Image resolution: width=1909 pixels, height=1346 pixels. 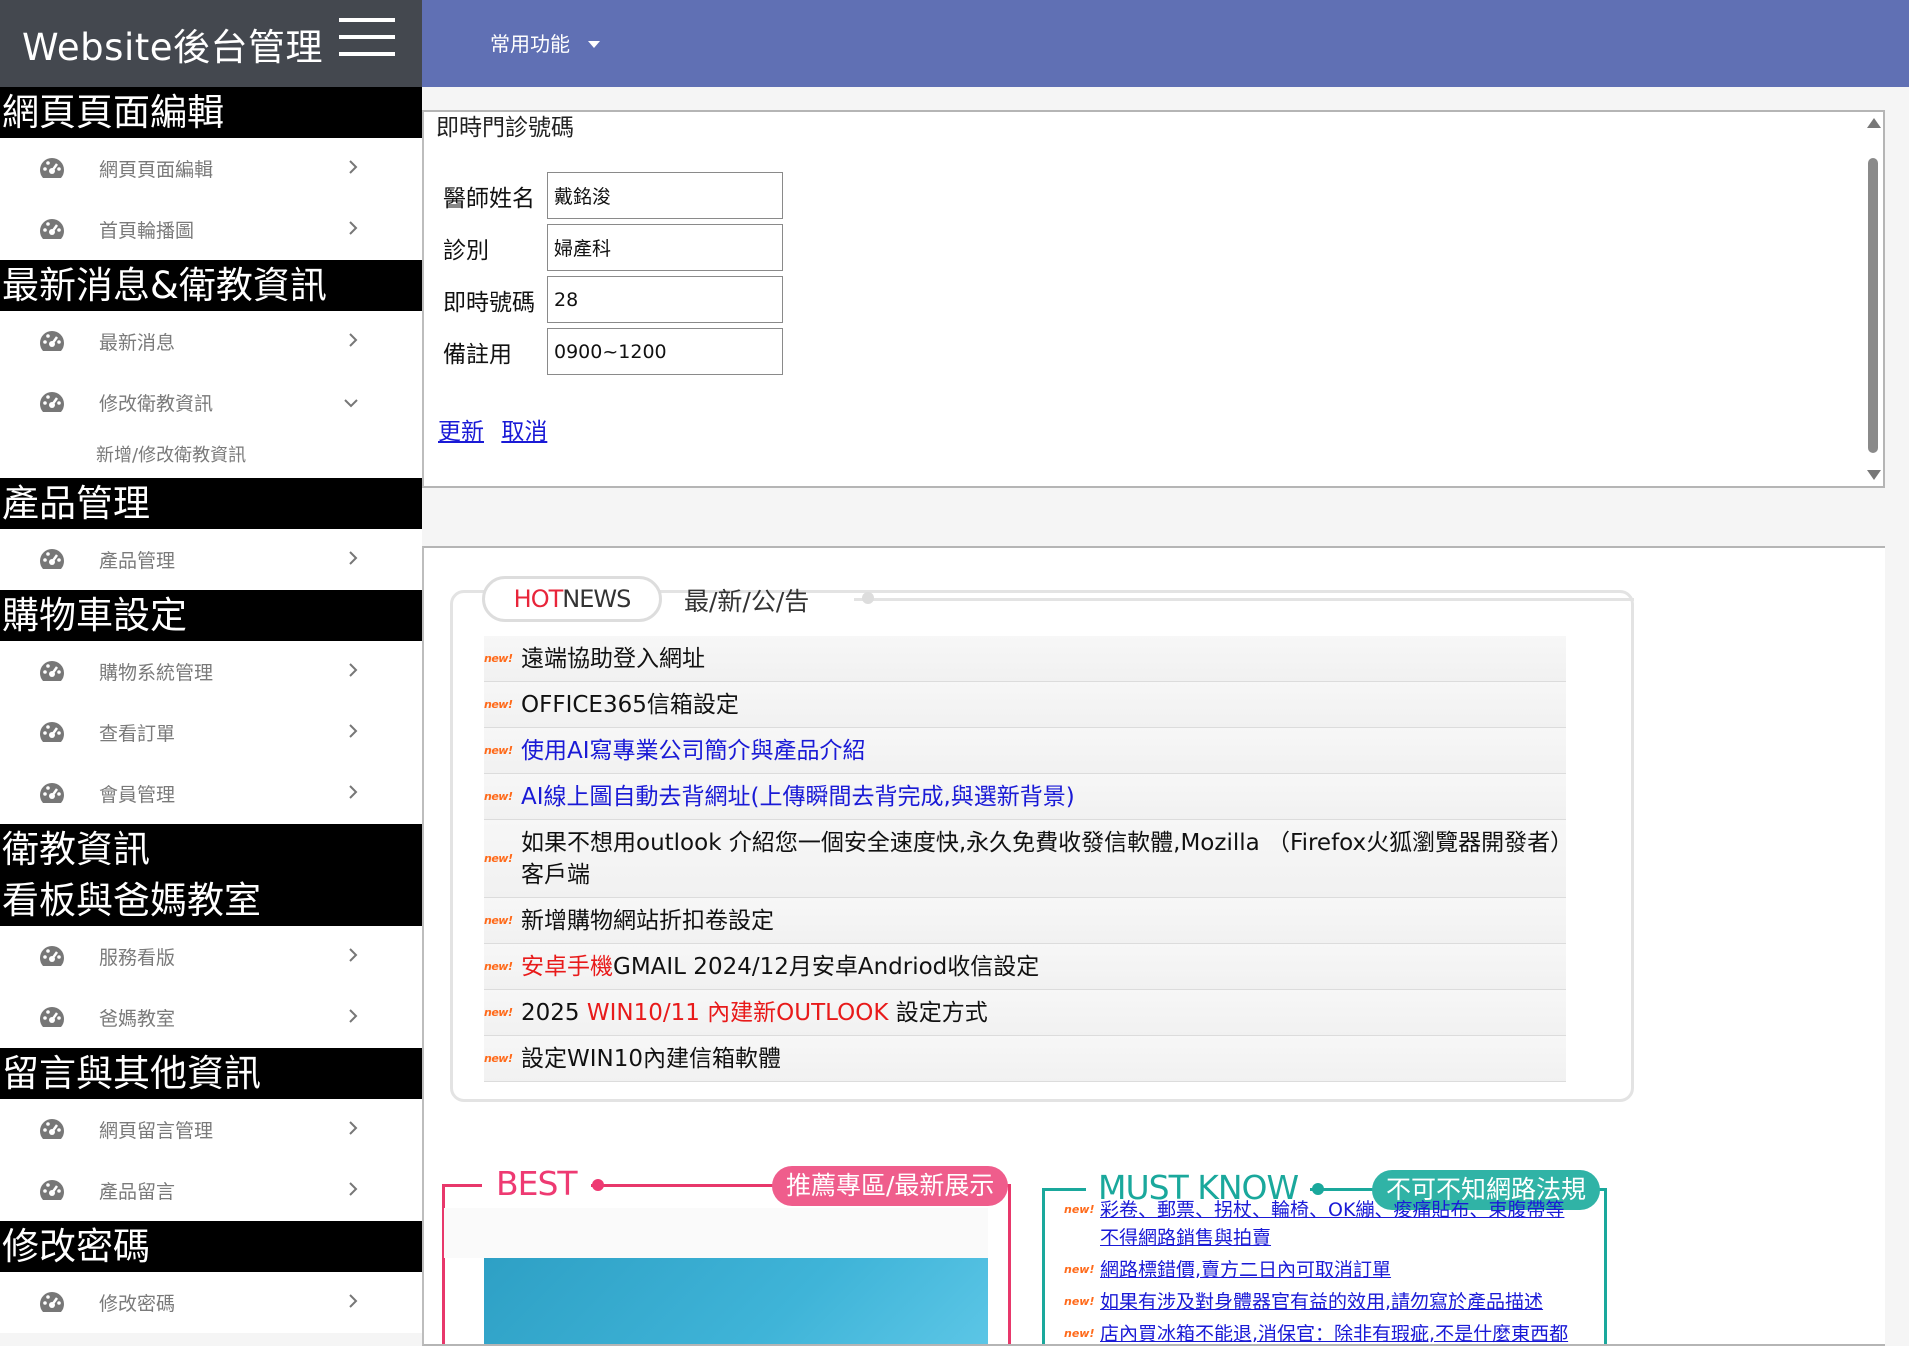 What do you see at coordinates (665, 351) in the screenshot?
I see `remark-input` at bounding box center [665, 351].